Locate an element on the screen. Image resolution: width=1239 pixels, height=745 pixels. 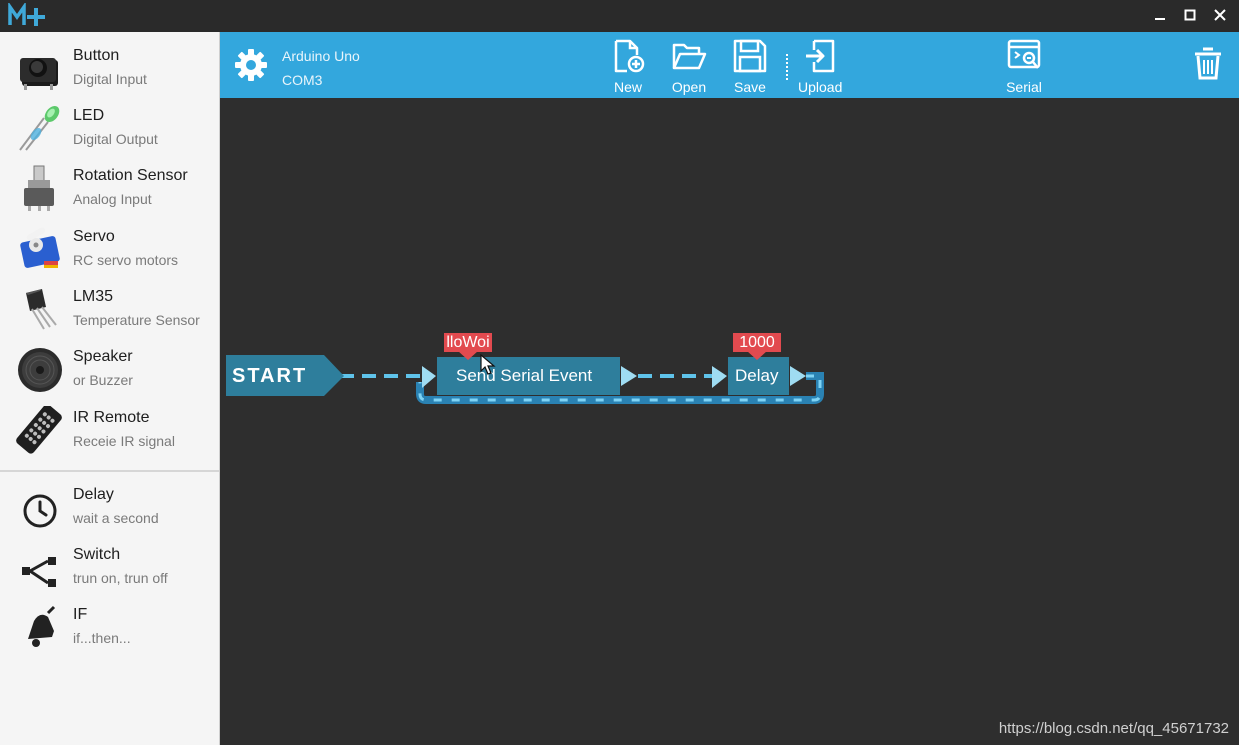
close-icon is located at coordinates (1220, 15).